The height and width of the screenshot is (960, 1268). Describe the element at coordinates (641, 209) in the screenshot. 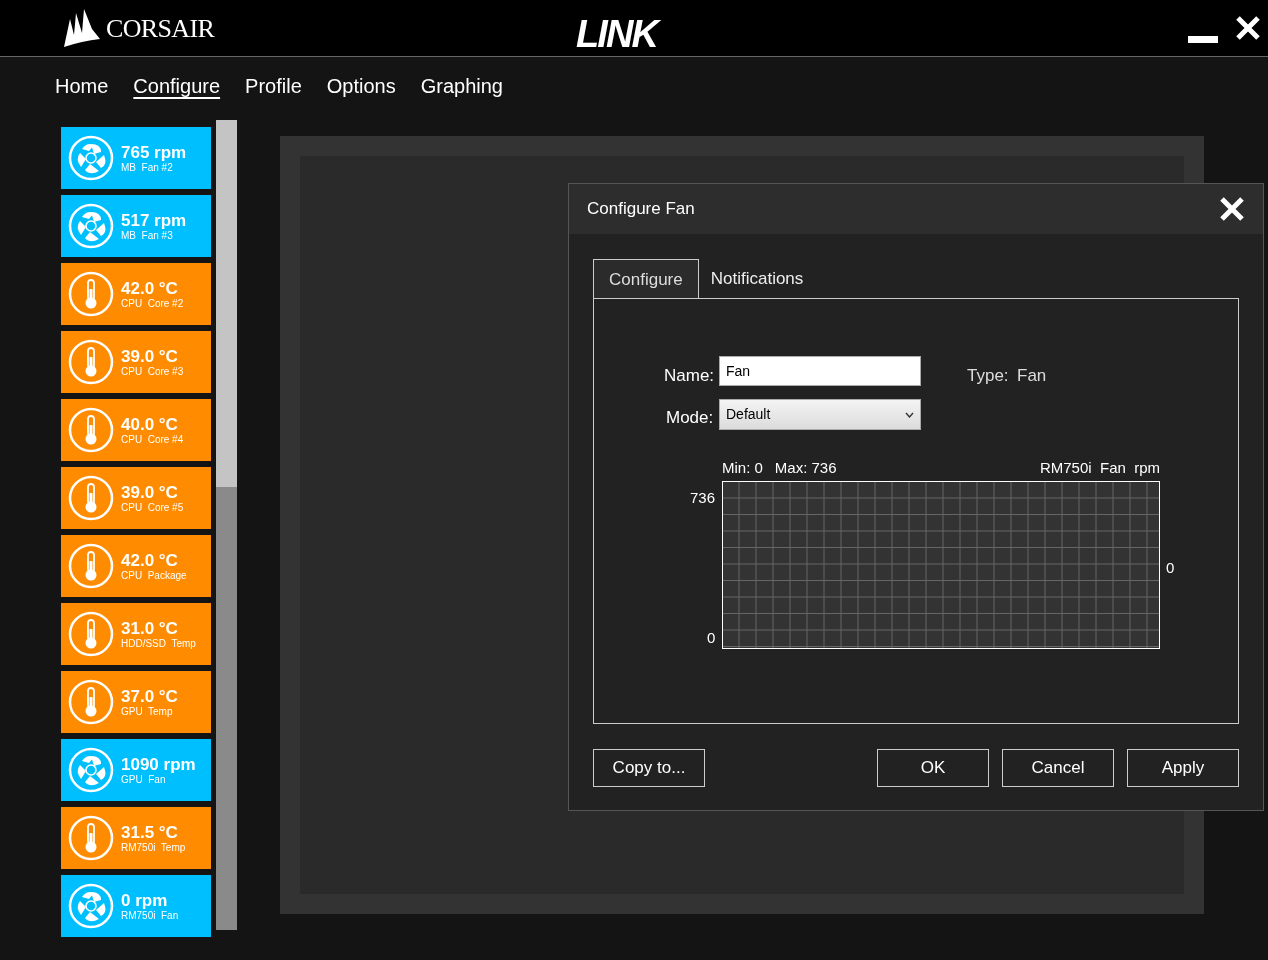

I see `dialog-title: Configure Fan` at that location.